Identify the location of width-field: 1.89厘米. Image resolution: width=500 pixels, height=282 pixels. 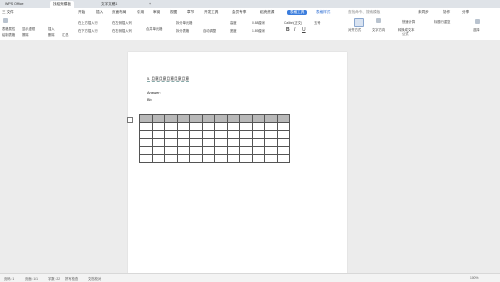
(258, 30).